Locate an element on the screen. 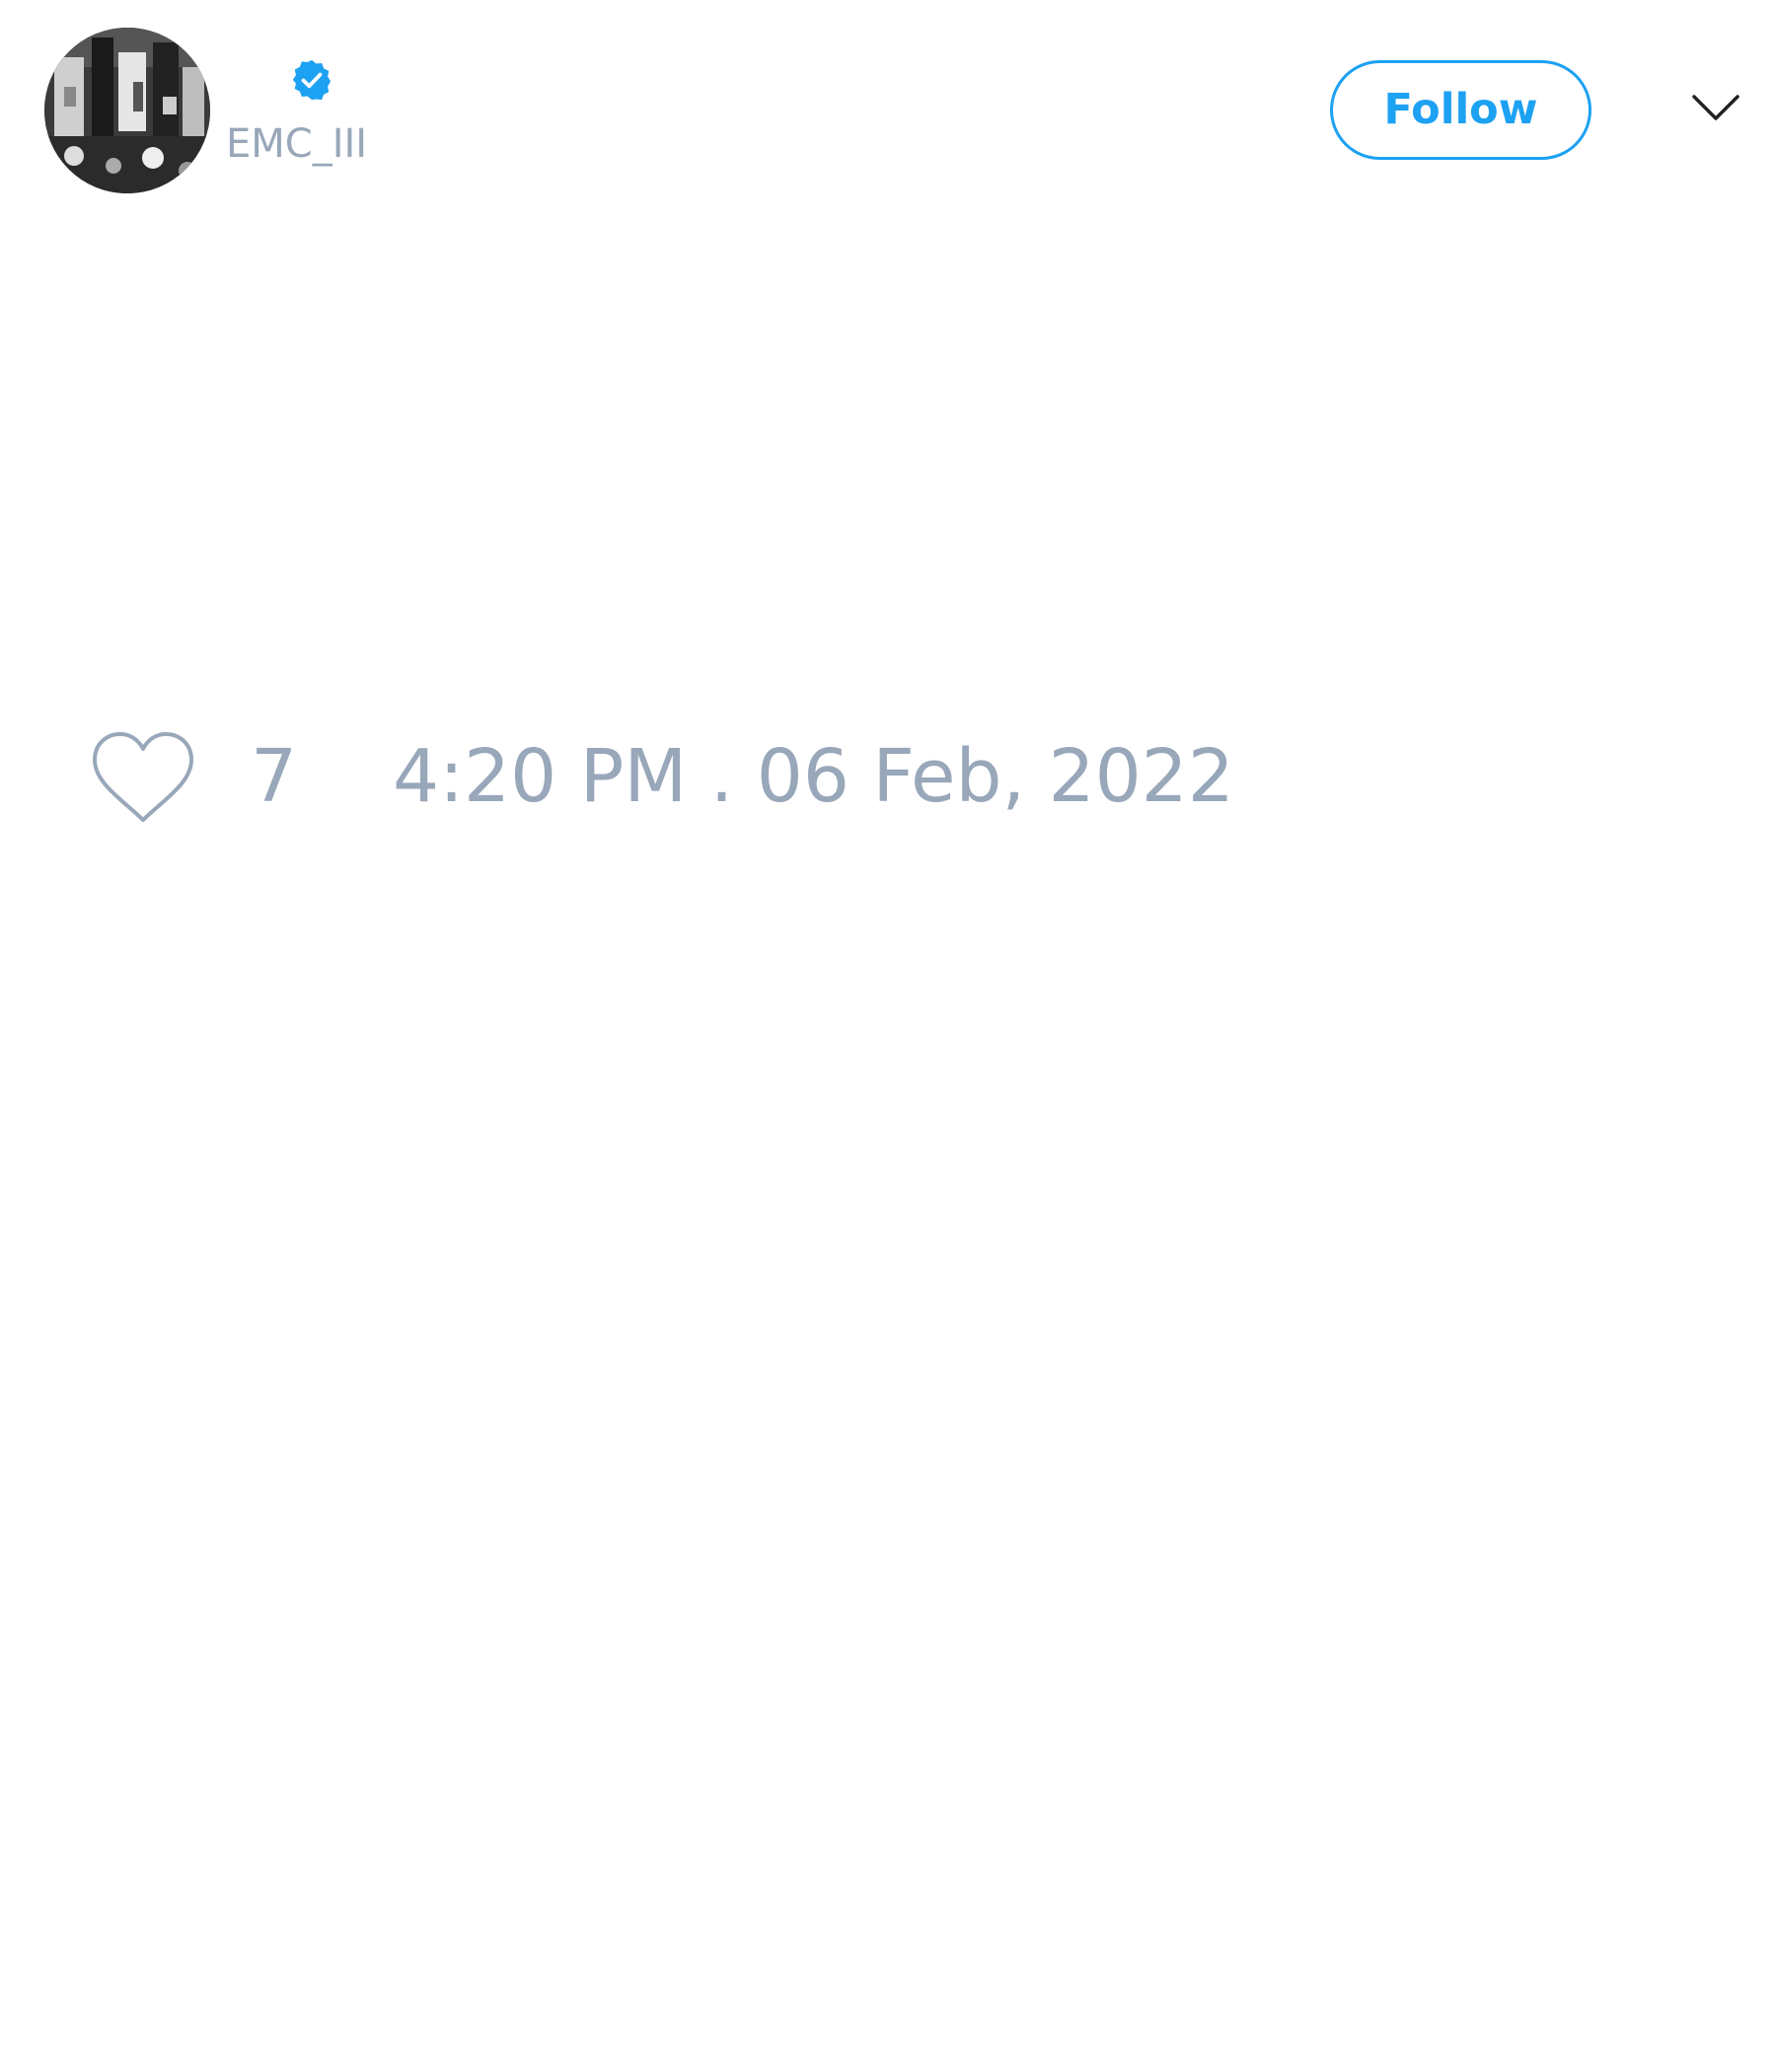  verified-badge-icon is located at coordinates (312, 80).